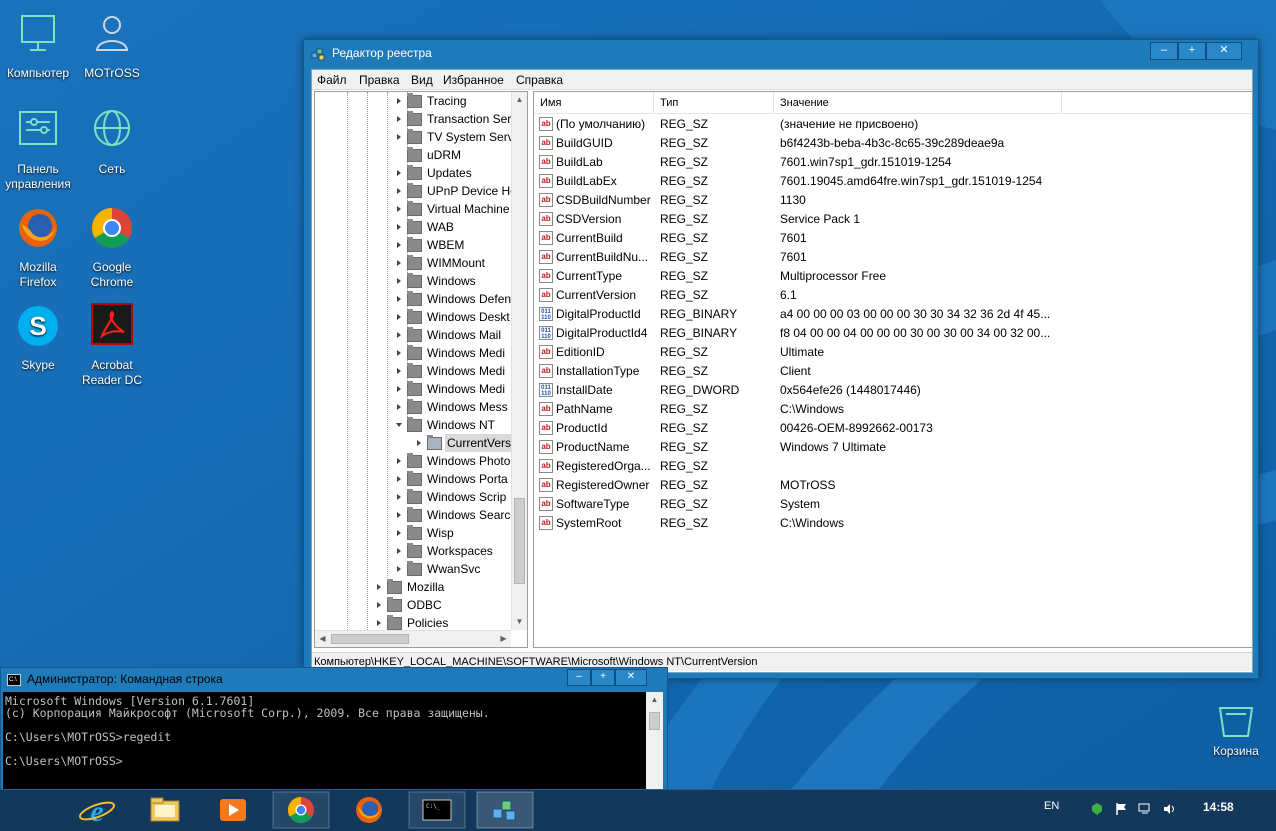  Describe the element at coordinates (1051, 806) in the screenshot. I see `tray-language-indicator: EN` at that location.